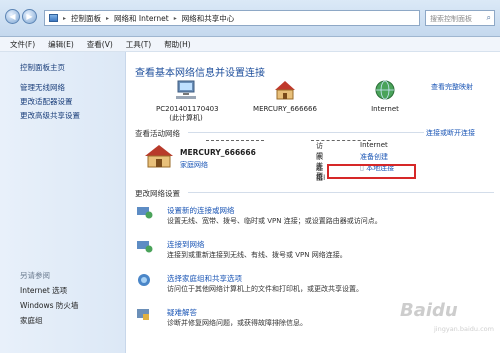 Image resolution: width=500 pixels, height=353 pixels. Describe the element at coordinates (100, 44) in the screenshot. I see `menu-view: 查看(V)` at that location.